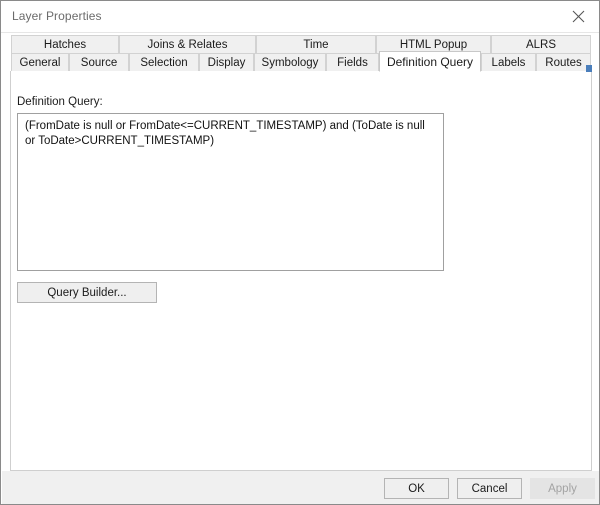  Describe the element at coordinates (589, 65) in the screenshot. I see `tab-overflow-icon` at that location.